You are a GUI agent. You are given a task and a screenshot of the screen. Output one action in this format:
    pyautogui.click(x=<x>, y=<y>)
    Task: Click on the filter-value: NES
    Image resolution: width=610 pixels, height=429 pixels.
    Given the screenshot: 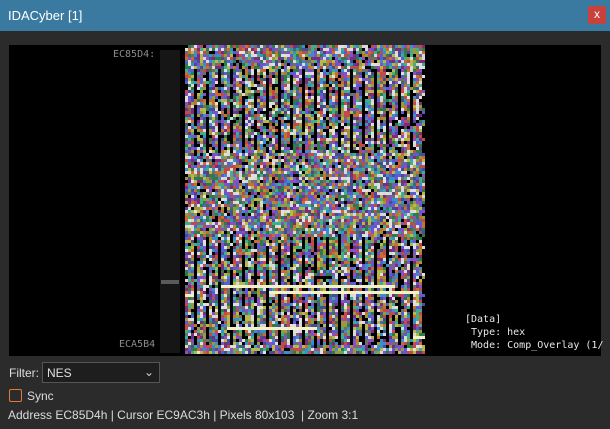 What is the action you would take?
    pyautogui.click(x=59, y=373)
    